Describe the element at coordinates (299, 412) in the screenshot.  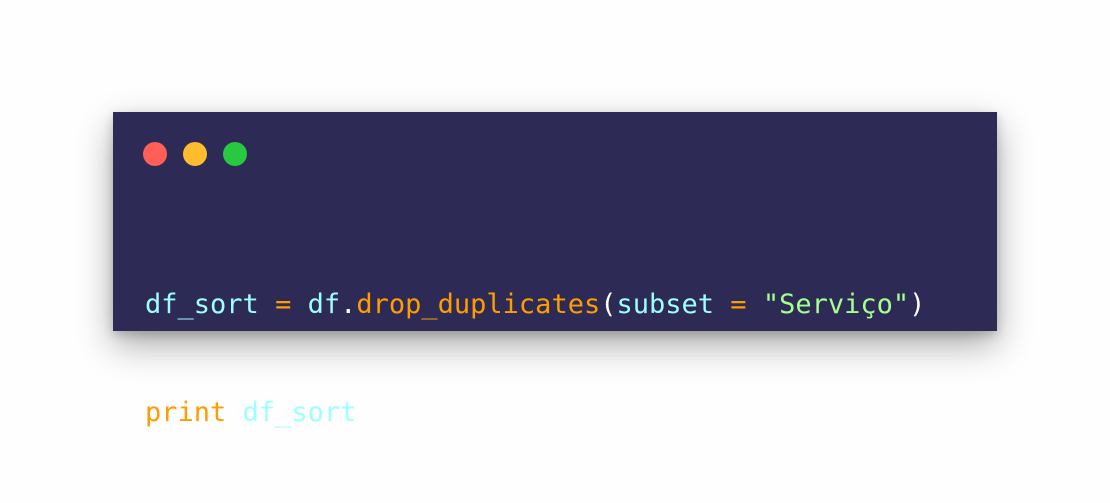
I see `code-token-argument: df_sort` at that location.